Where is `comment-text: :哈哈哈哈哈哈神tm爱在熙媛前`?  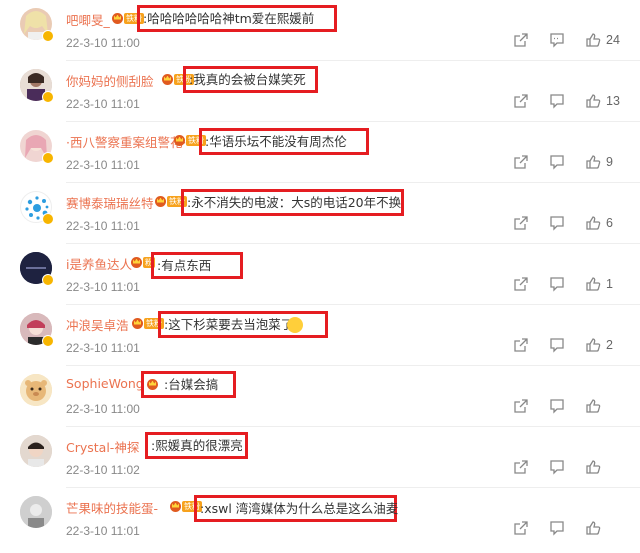
comment-text: :哈哈哈哈哈哈神tm爱在熙媛前 is located at coordinates (237, 18).